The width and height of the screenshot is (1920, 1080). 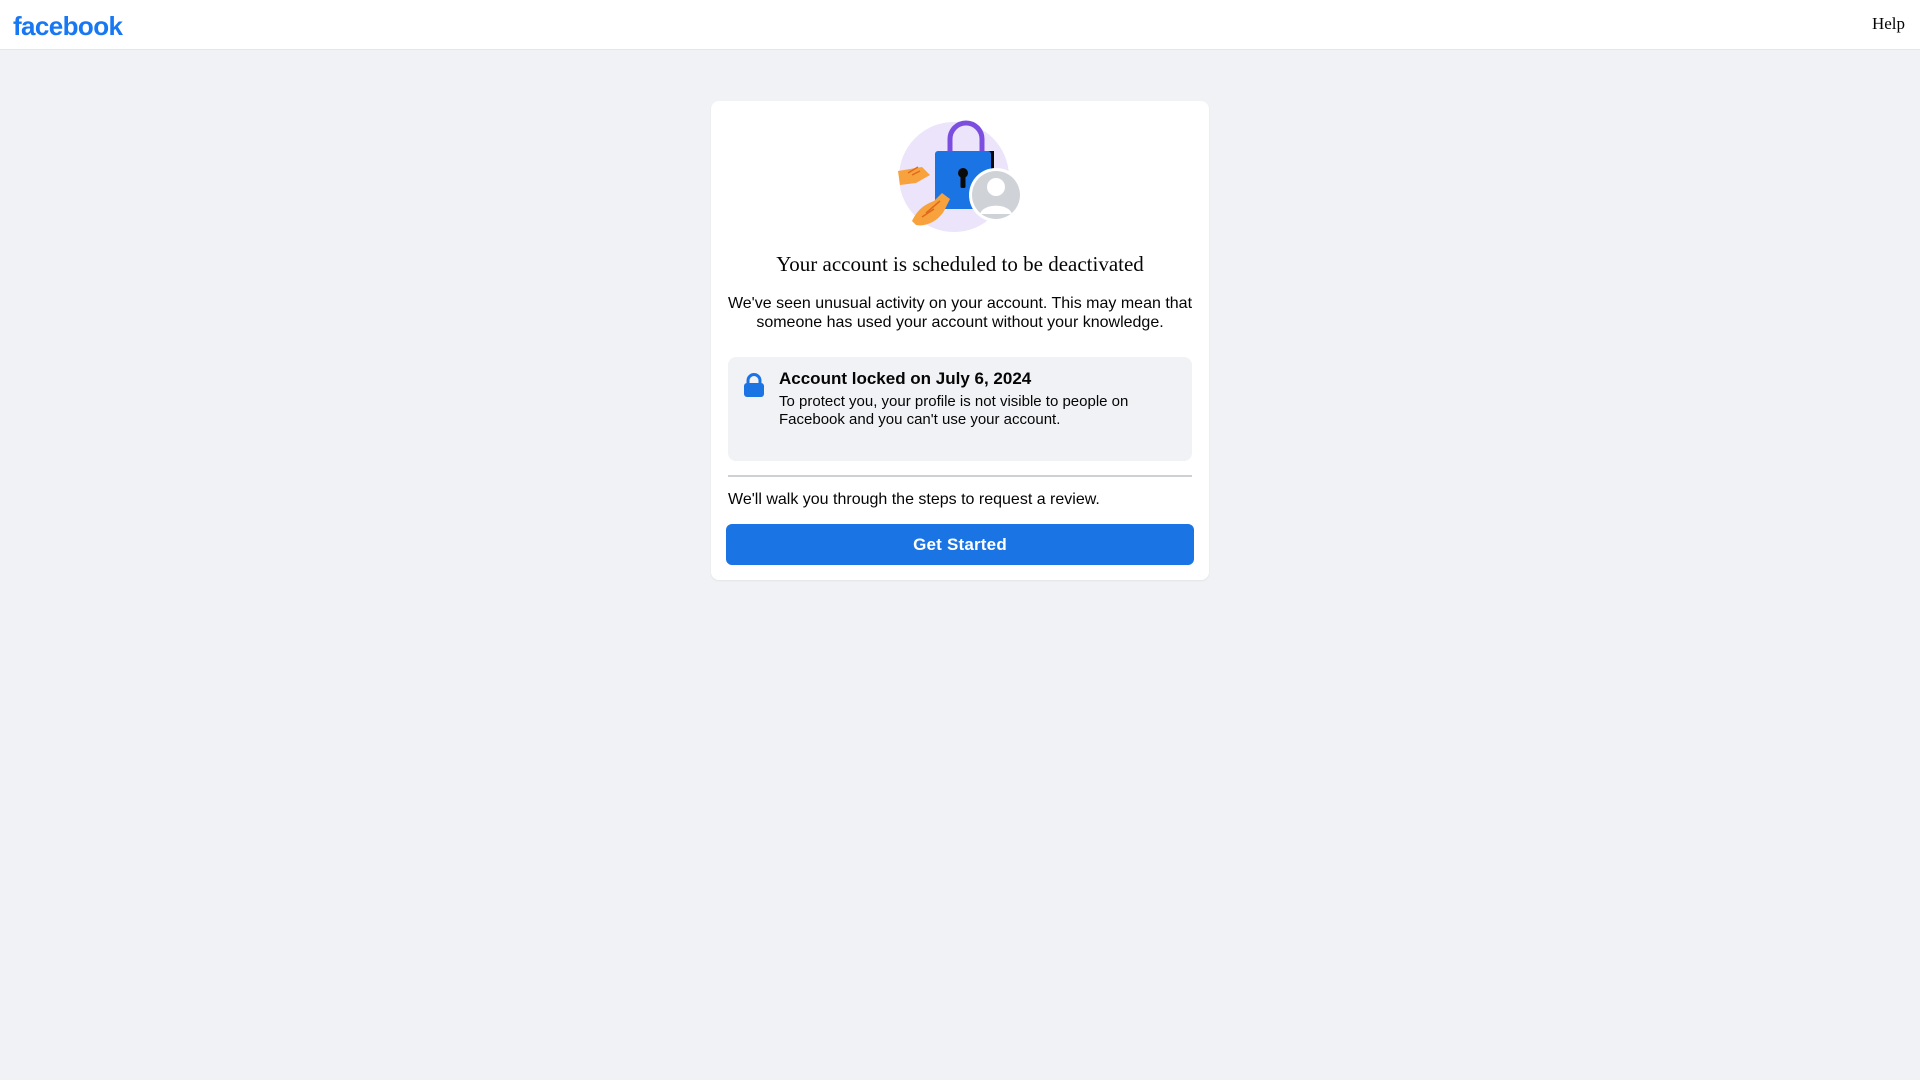 I want to click on notice-title: Account locked on July 6, 2024, so click(x=905, y=378).